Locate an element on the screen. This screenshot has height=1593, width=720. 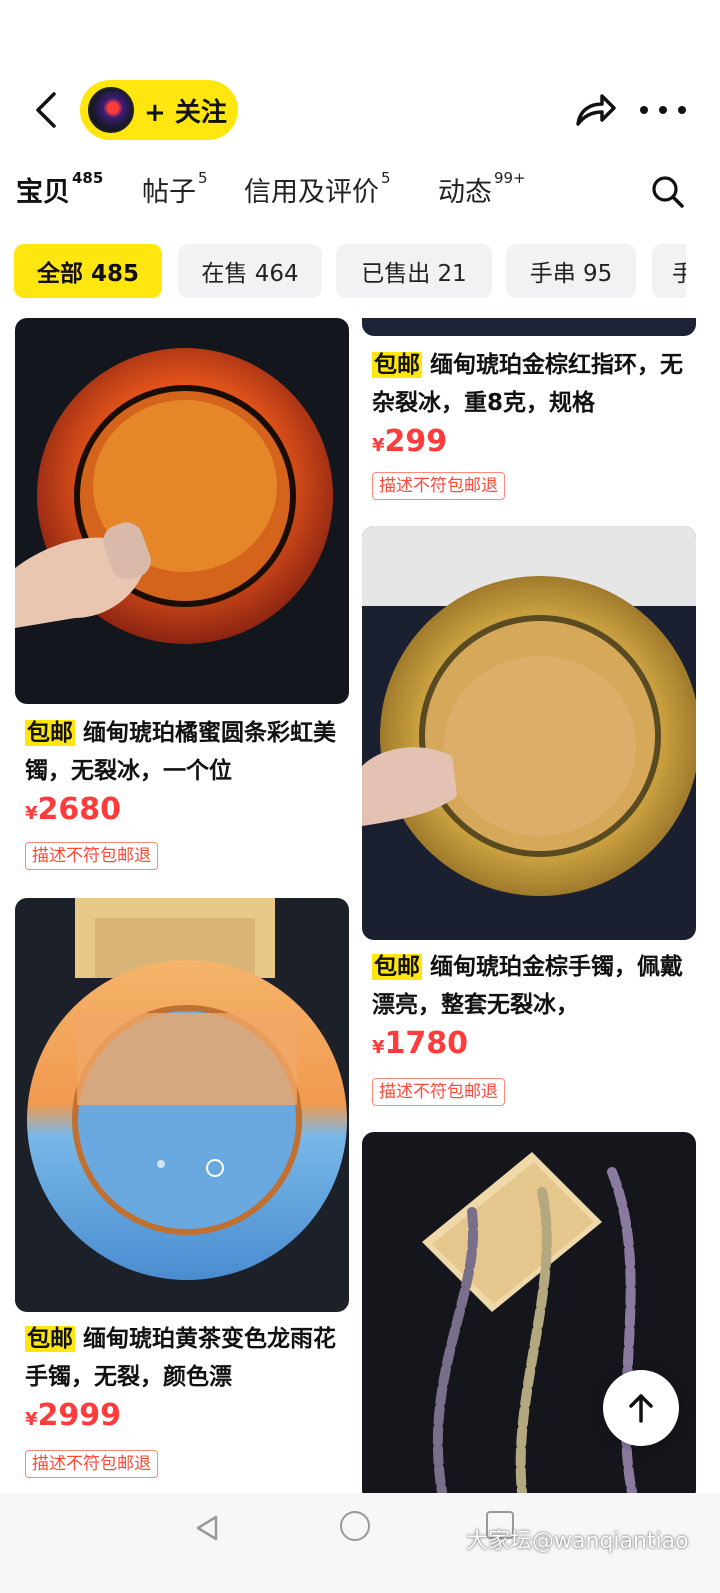
product-price: ¥1780 is located at coordinates (420, 1043).